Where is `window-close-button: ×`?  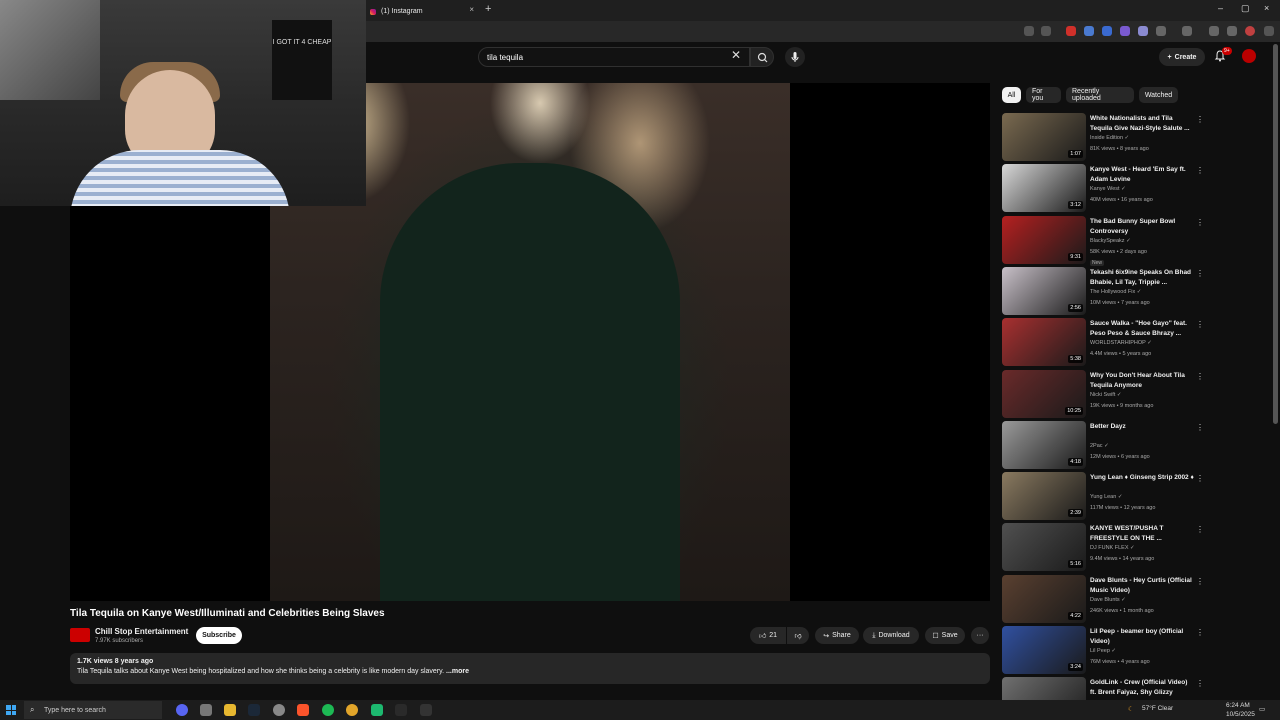 window-close-button: × is located at coordinates (1266, 8).